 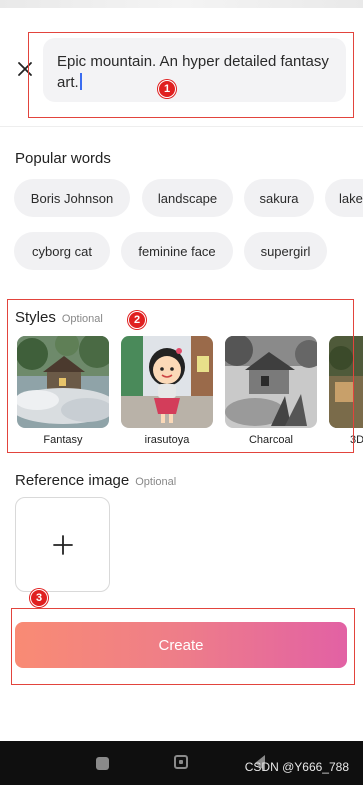 I want to click on chip-feminine-face: feminine face, so click(x=177, y=251).